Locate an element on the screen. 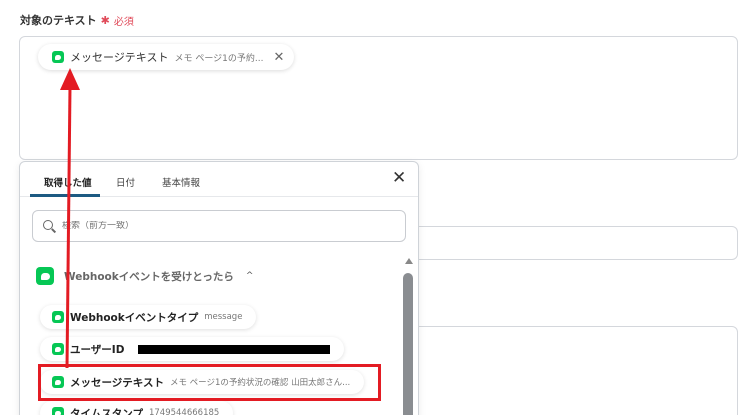 Image resolution: width=751 pixels, height=415 pixels. annotation-arrow is located at coordinates (70, 218).